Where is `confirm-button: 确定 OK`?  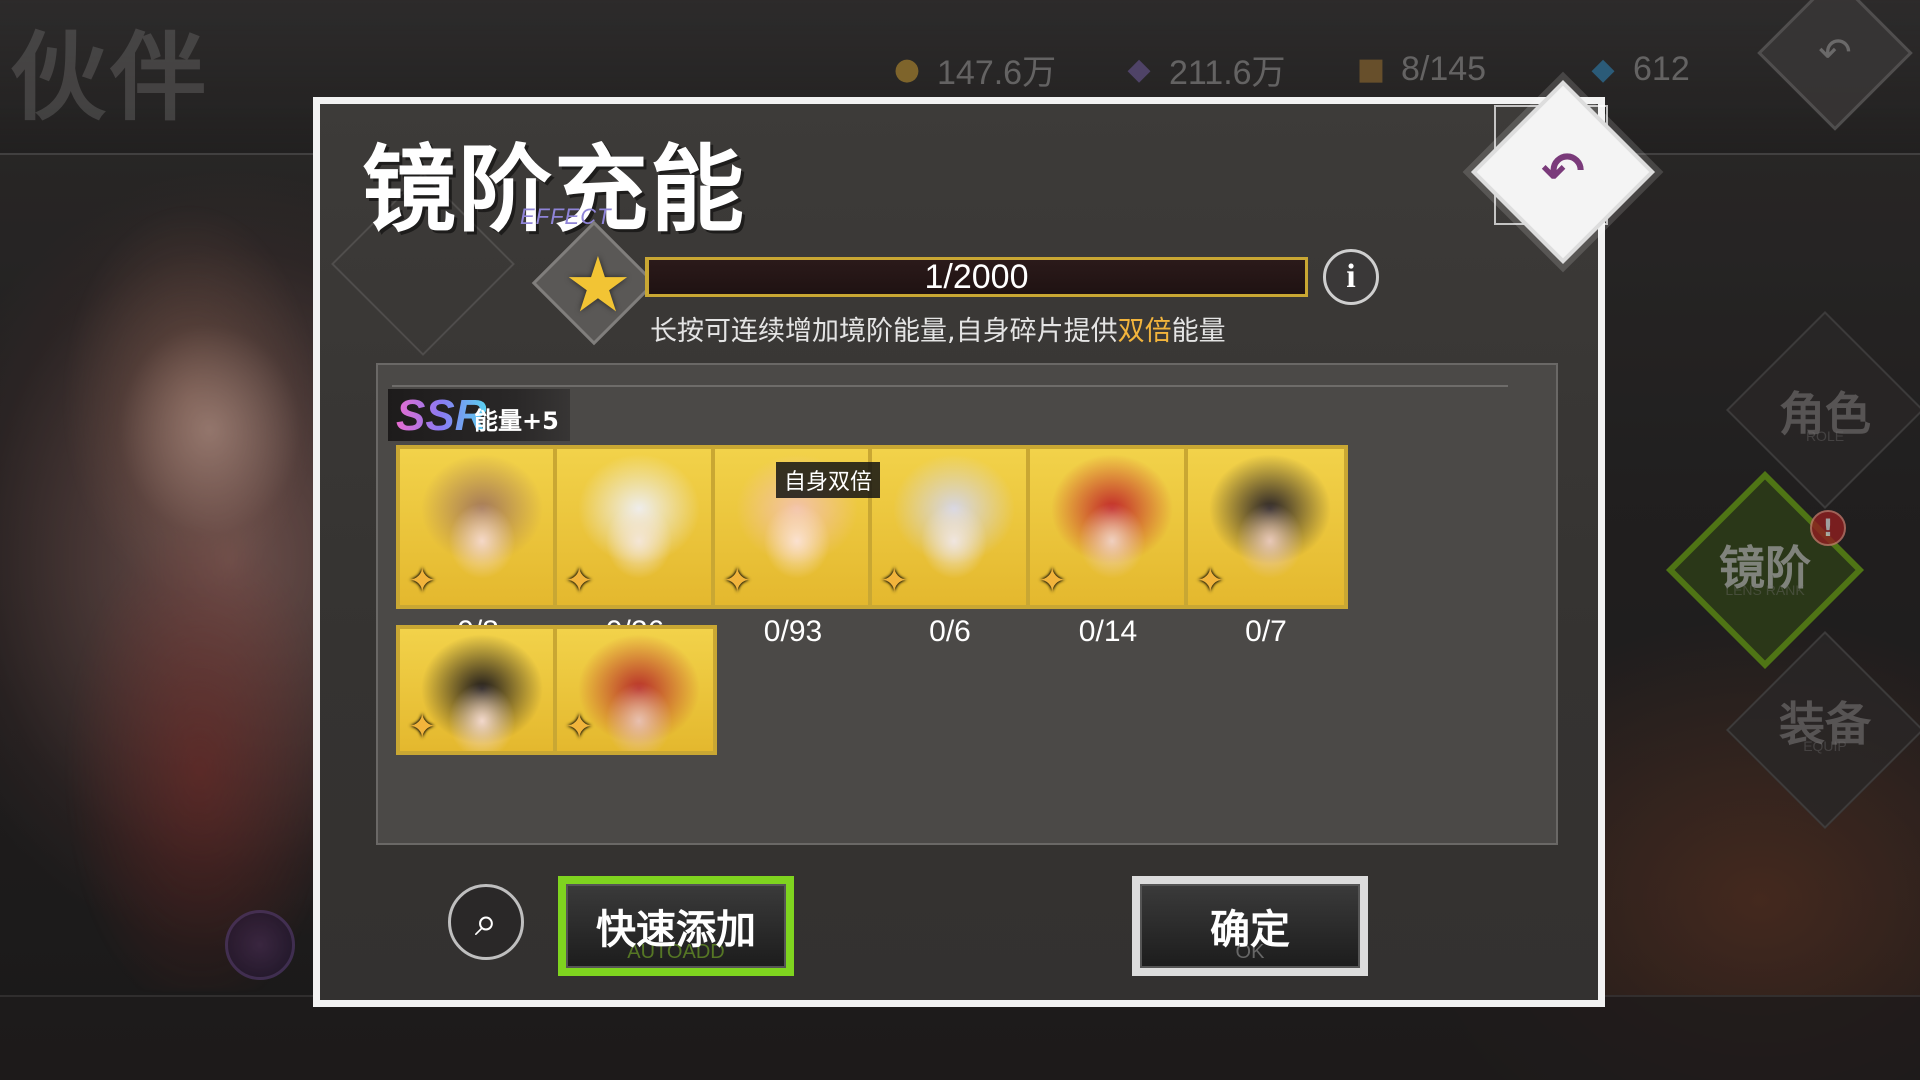
confirm-button: 确定 OK is located at coordinates (1250, 926).